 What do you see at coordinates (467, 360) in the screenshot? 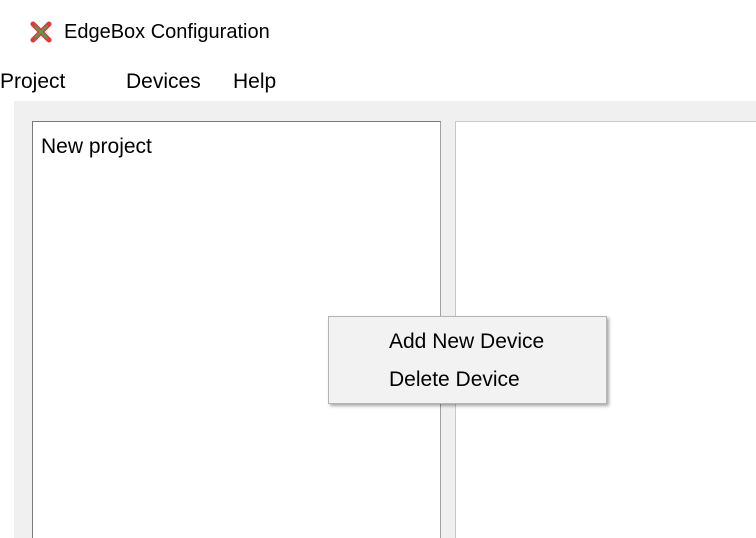
I see `context-menu: Add New Device Delete Device` at bounding box center [467, 360].